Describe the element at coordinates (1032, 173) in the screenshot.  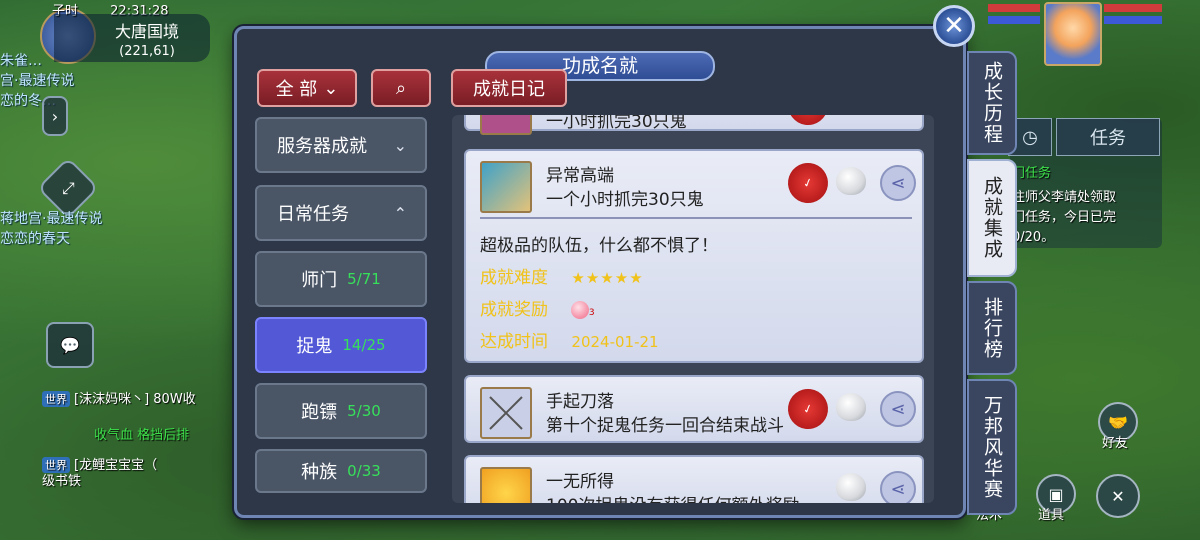
I see `task-line: 门任务` at that location.